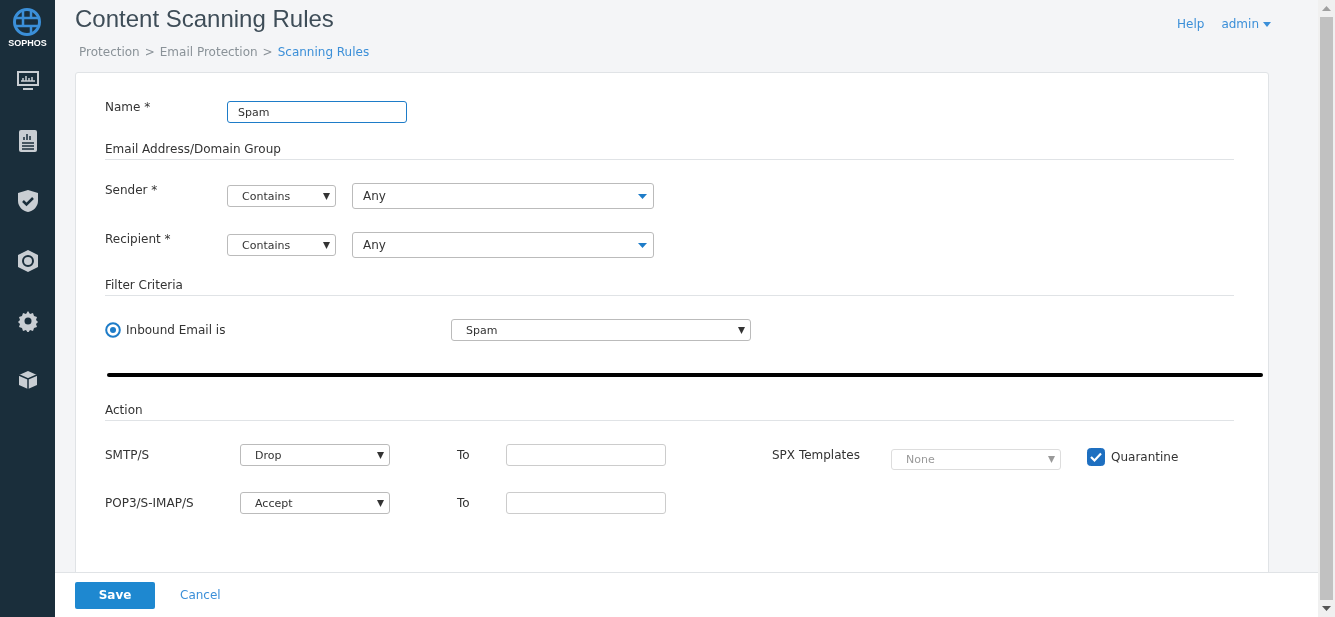  What do you see at coordinates (27, 201) in the screenshot?
I see `shield-check-icon` at bounding box center [27, 201].